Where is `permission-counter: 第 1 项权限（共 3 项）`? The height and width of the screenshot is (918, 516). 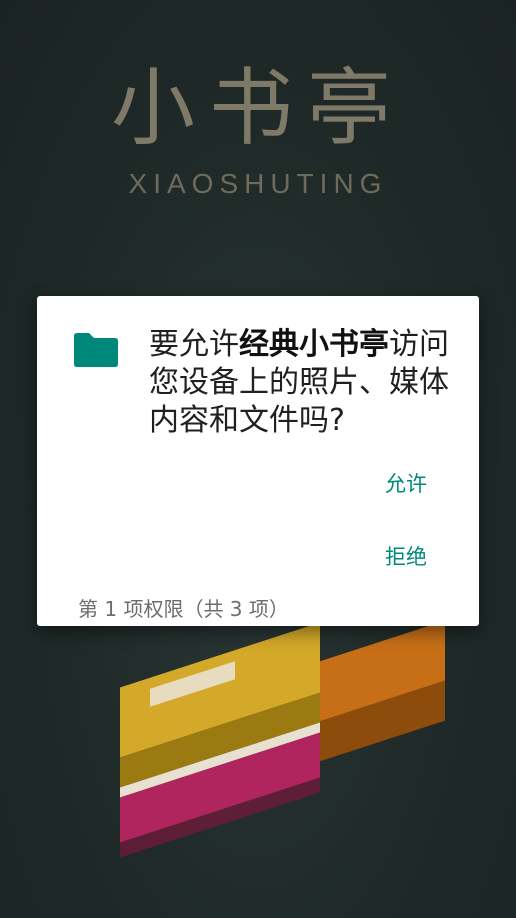
permission-counter: 第 1 项权限（共 3 项） is located at coordinates (183, 609).